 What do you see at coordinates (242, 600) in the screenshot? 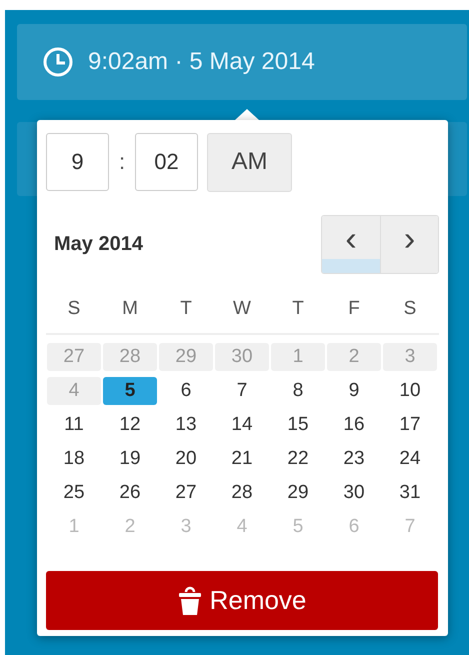
I see `remove-button: Remove` at bounding box center [242, 600].